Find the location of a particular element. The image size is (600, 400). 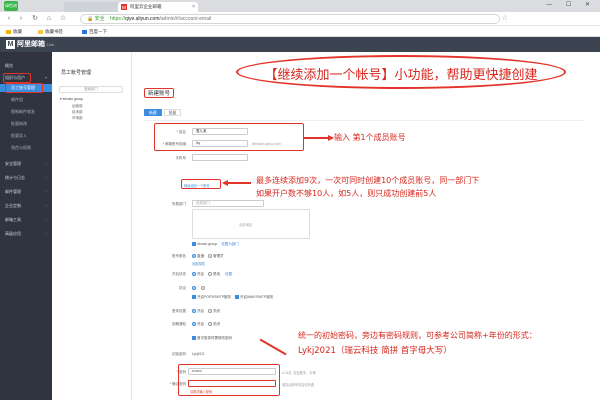

bottom-note: 保存后账号将自动开通 is located at coordinates (298, 385).